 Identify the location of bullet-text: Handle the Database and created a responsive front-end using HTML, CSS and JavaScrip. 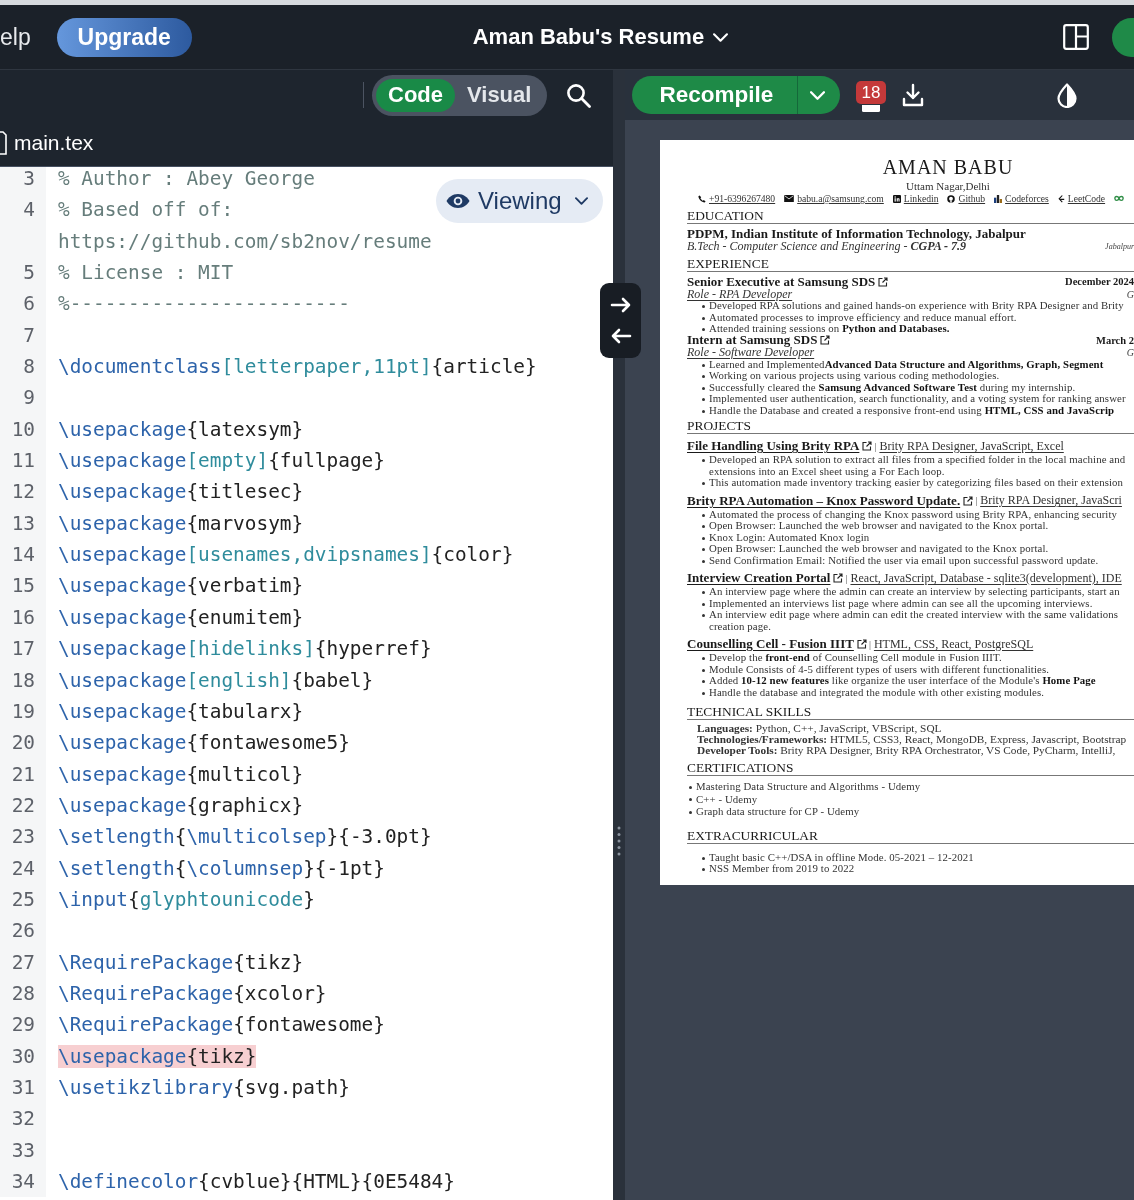
(912, 410).